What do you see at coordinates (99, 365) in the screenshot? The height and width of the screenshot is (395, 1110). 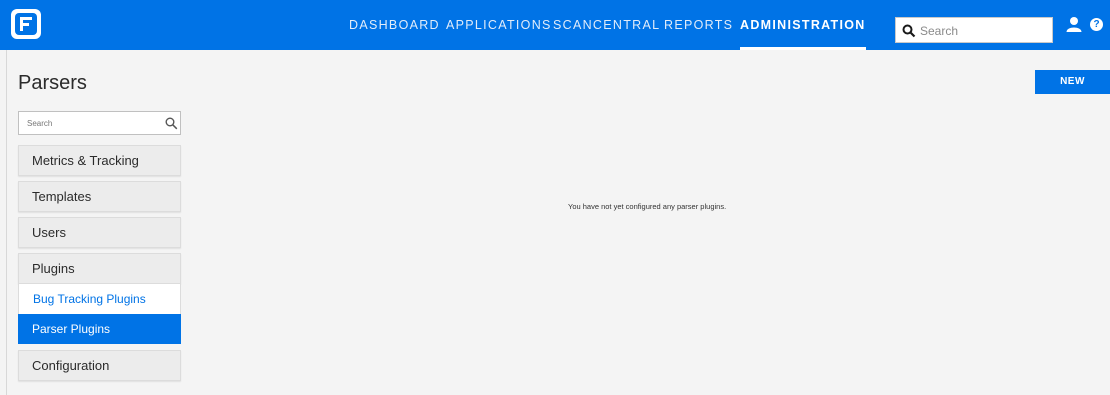 I see `sidebar-item-configuration: Configuration` at bounding box center [99, 365].